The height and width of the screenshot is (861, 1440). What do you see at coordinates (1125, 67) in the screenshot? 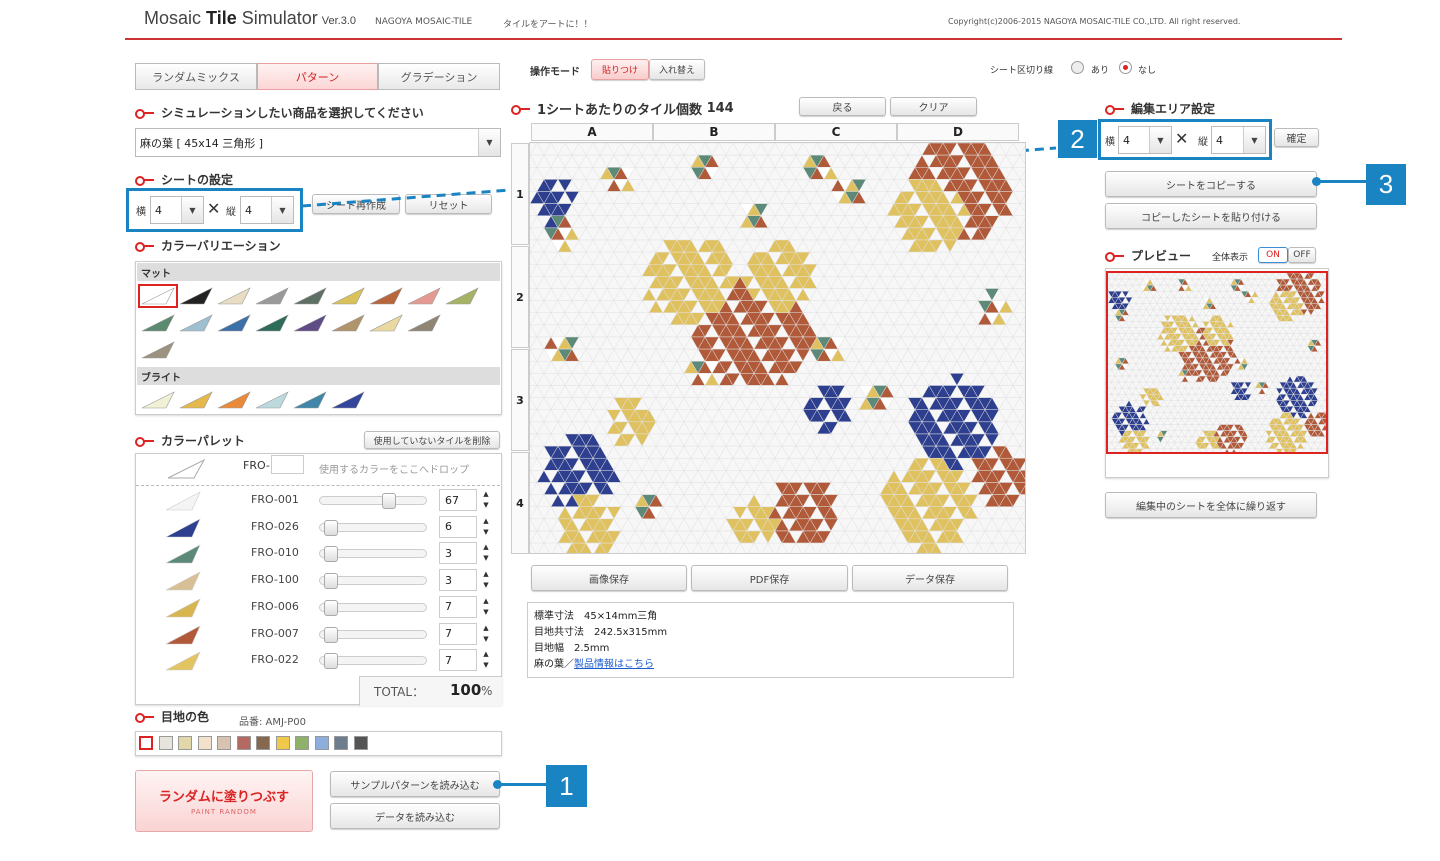
I see `sheet-line-off-radio` at bounding box center [1125, 67].